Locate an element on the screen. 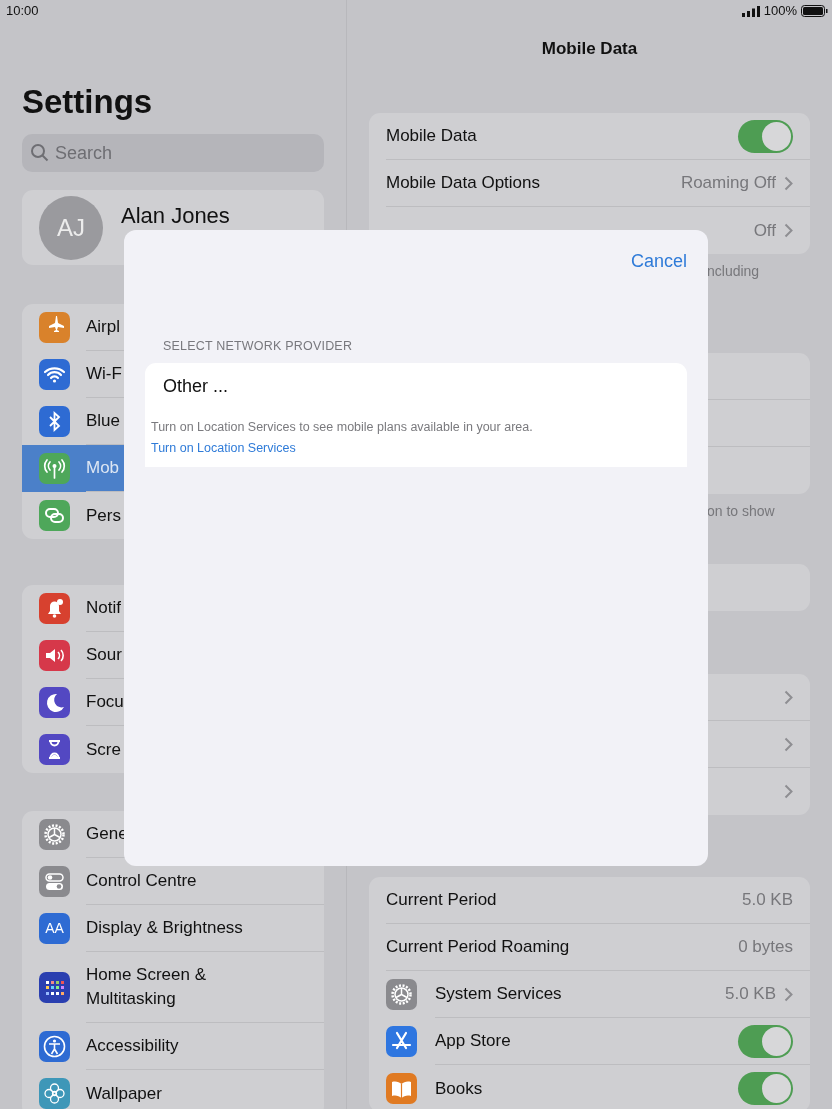  page-title: Mobile Data is located at coordinates (589, 49).